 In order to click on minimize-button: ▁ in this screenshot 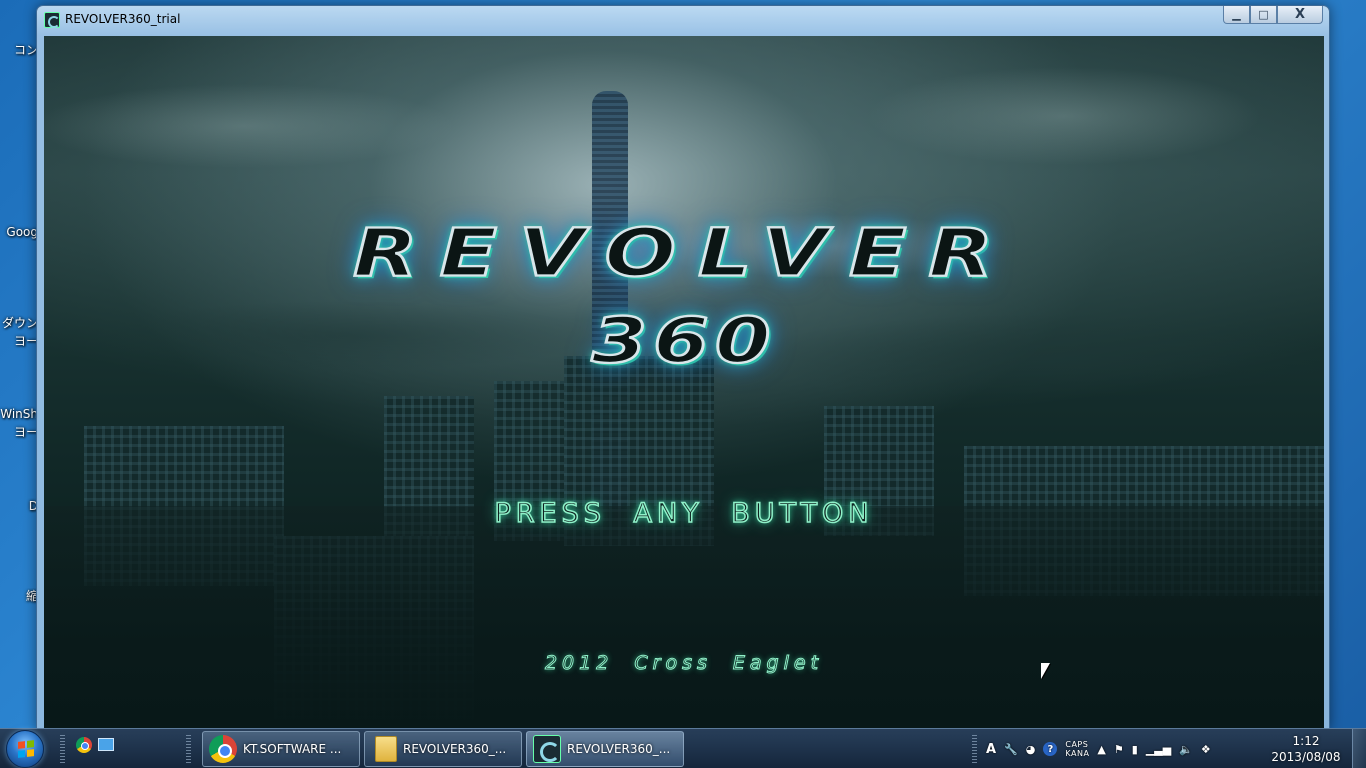, I will do `click(1236, 15)`.